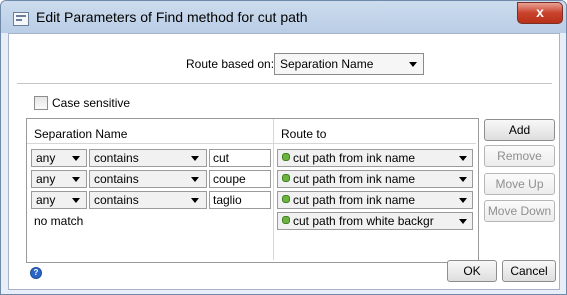 The height and width of the screenshot is (295, 567). I want to click on route-to-value: cut path from white backgr, so click(363, 221).